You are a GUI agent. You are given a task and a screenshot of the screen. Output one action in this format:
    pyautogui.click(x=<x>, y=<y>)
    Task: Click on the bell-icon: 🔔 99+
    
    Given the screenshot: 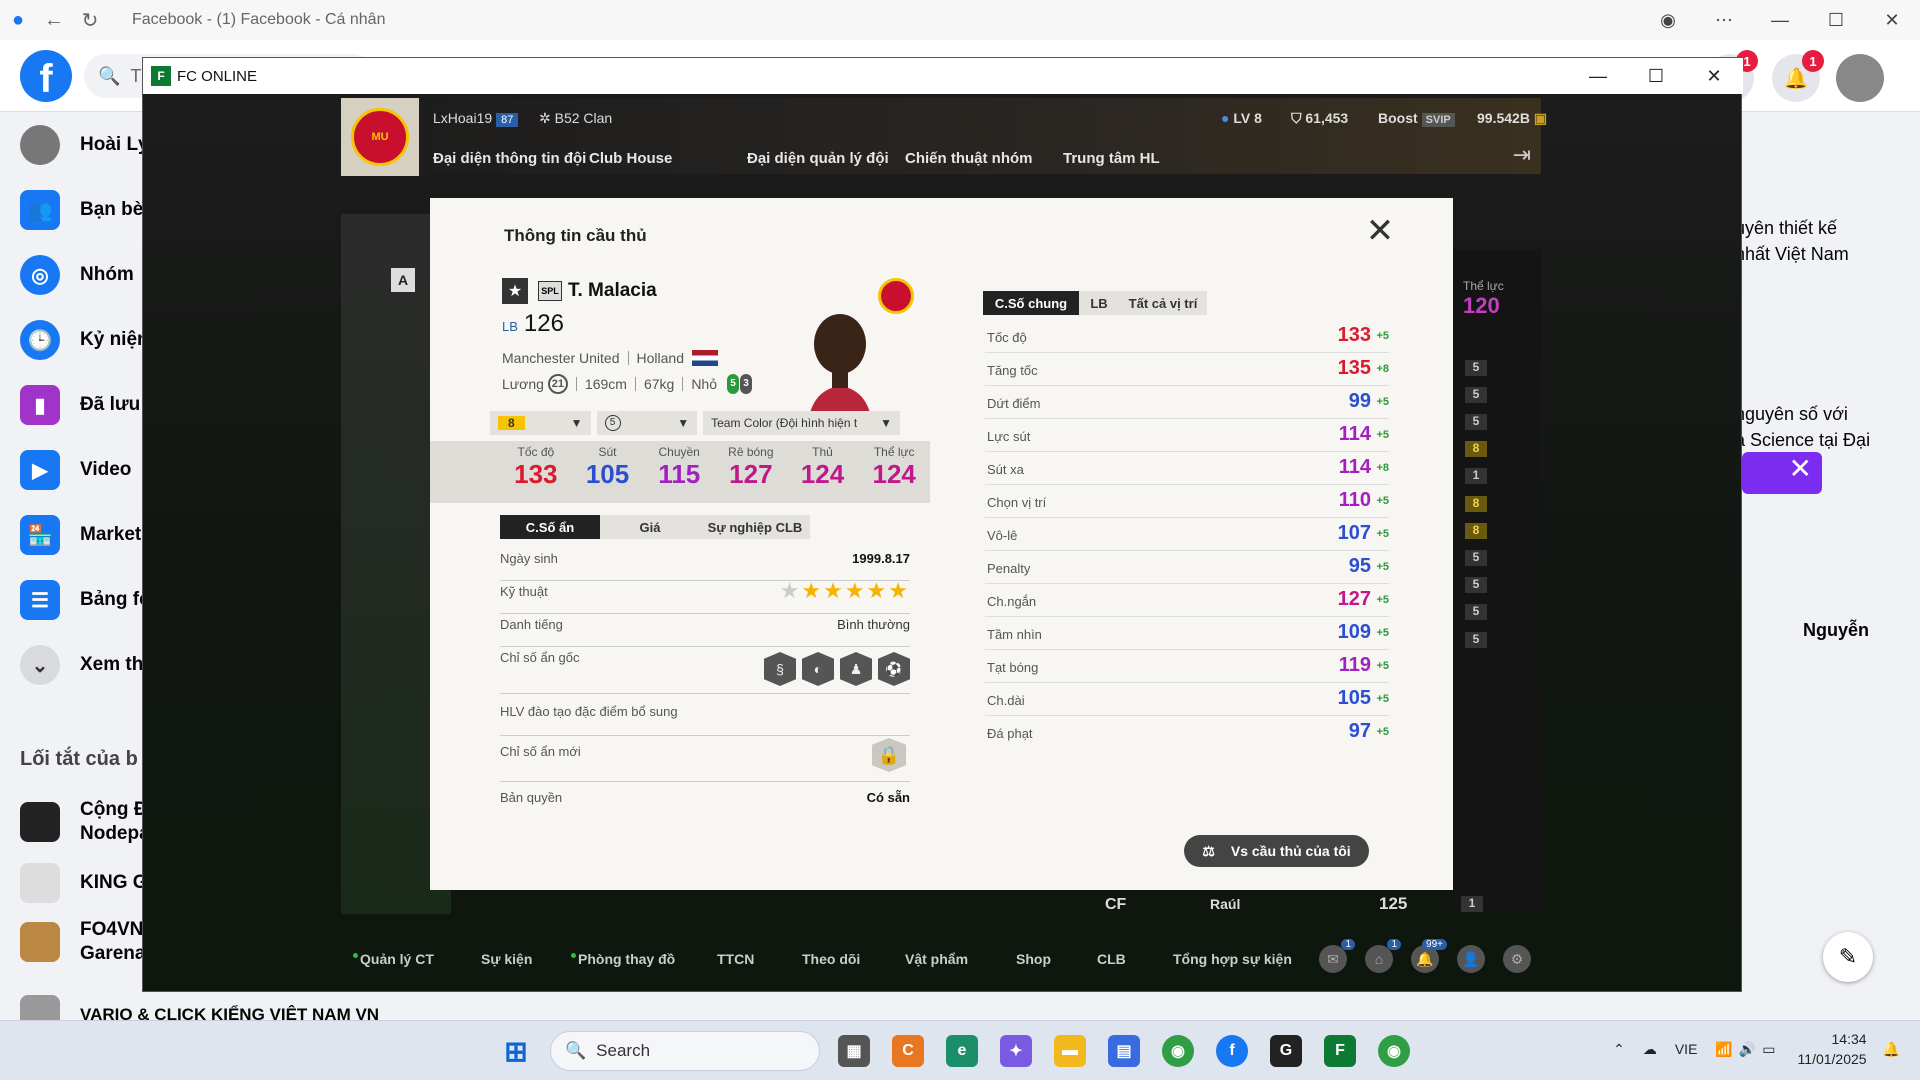 What is the action you would take?
    pyautogui.click(x=1429, y=956)
    